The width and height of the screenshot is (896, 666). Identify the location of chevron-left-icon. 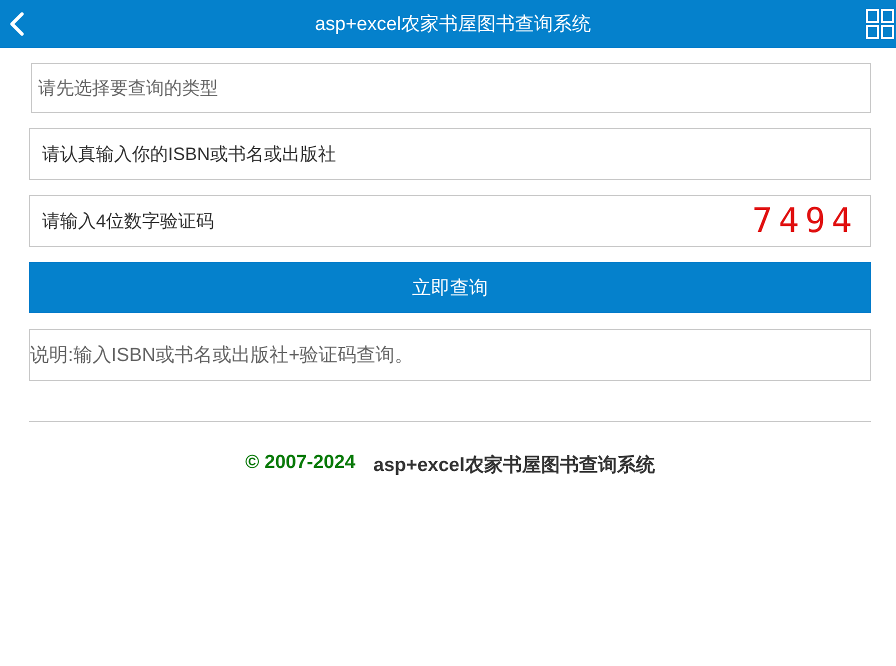
(17, 24).